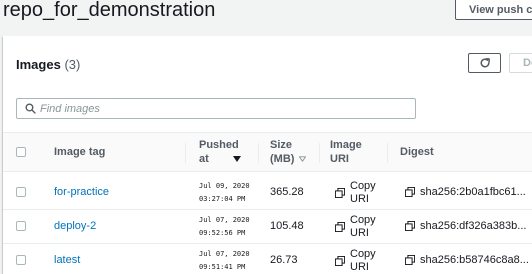 The image size is (532, 274). What do you see at coordinates (222, 233) in the screenshot?
I see `pushed-time: 09:52:56 PM` at bounding box center [222, 233].